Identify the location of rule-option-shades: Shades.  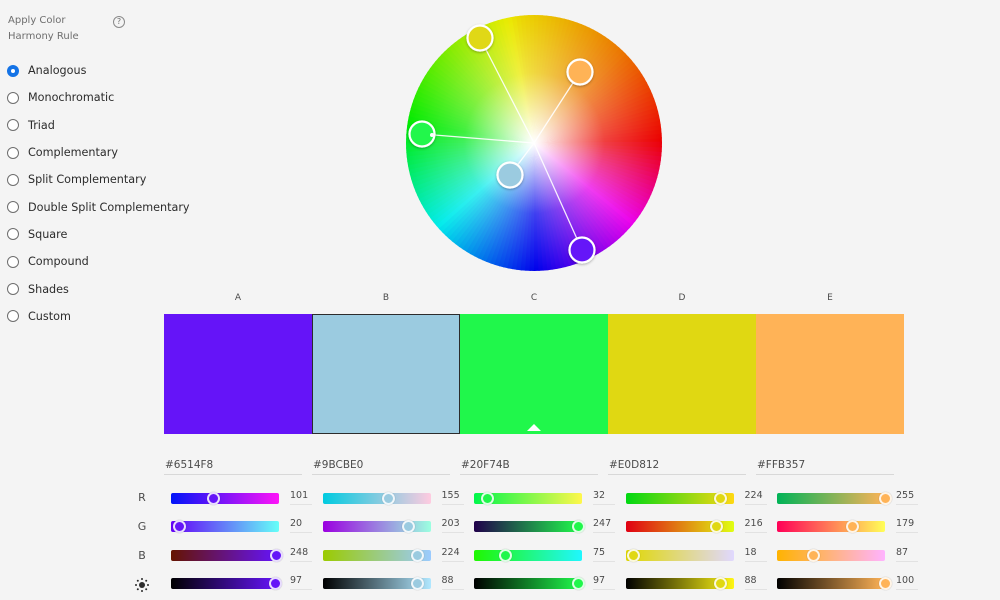
(98, 288).